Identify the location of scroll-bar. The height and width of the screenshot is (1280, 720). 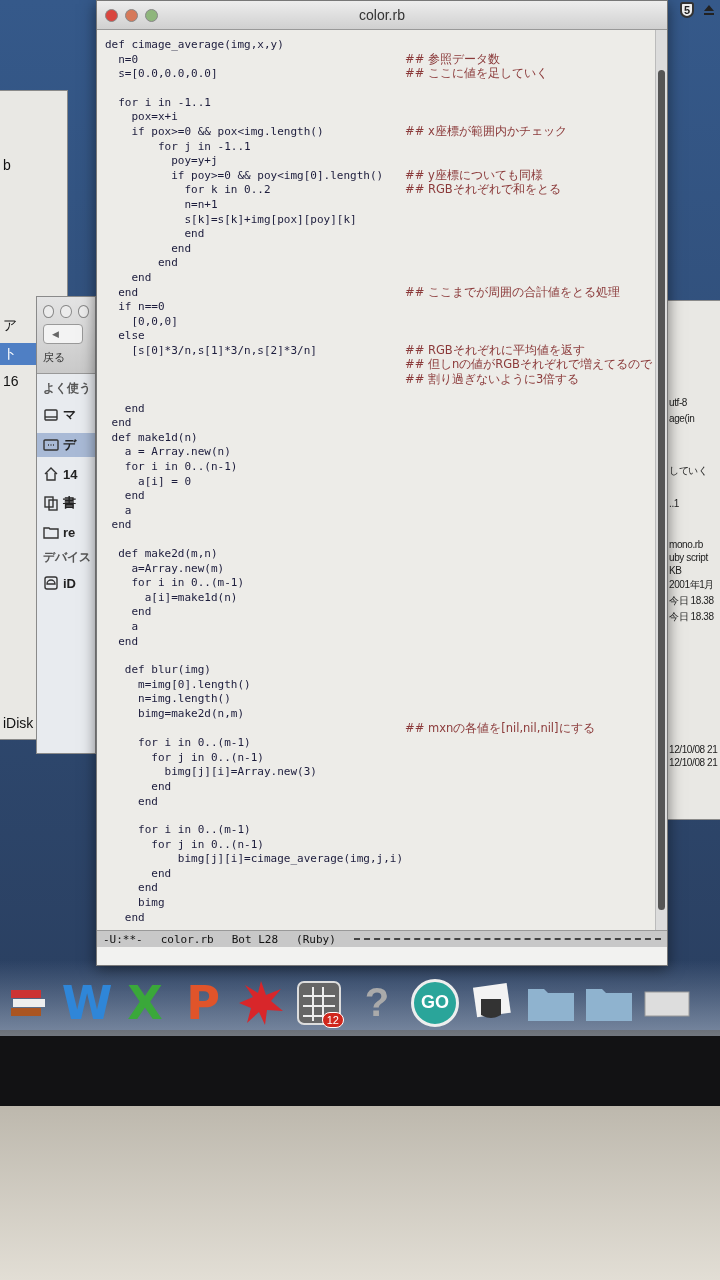
(661, 480).